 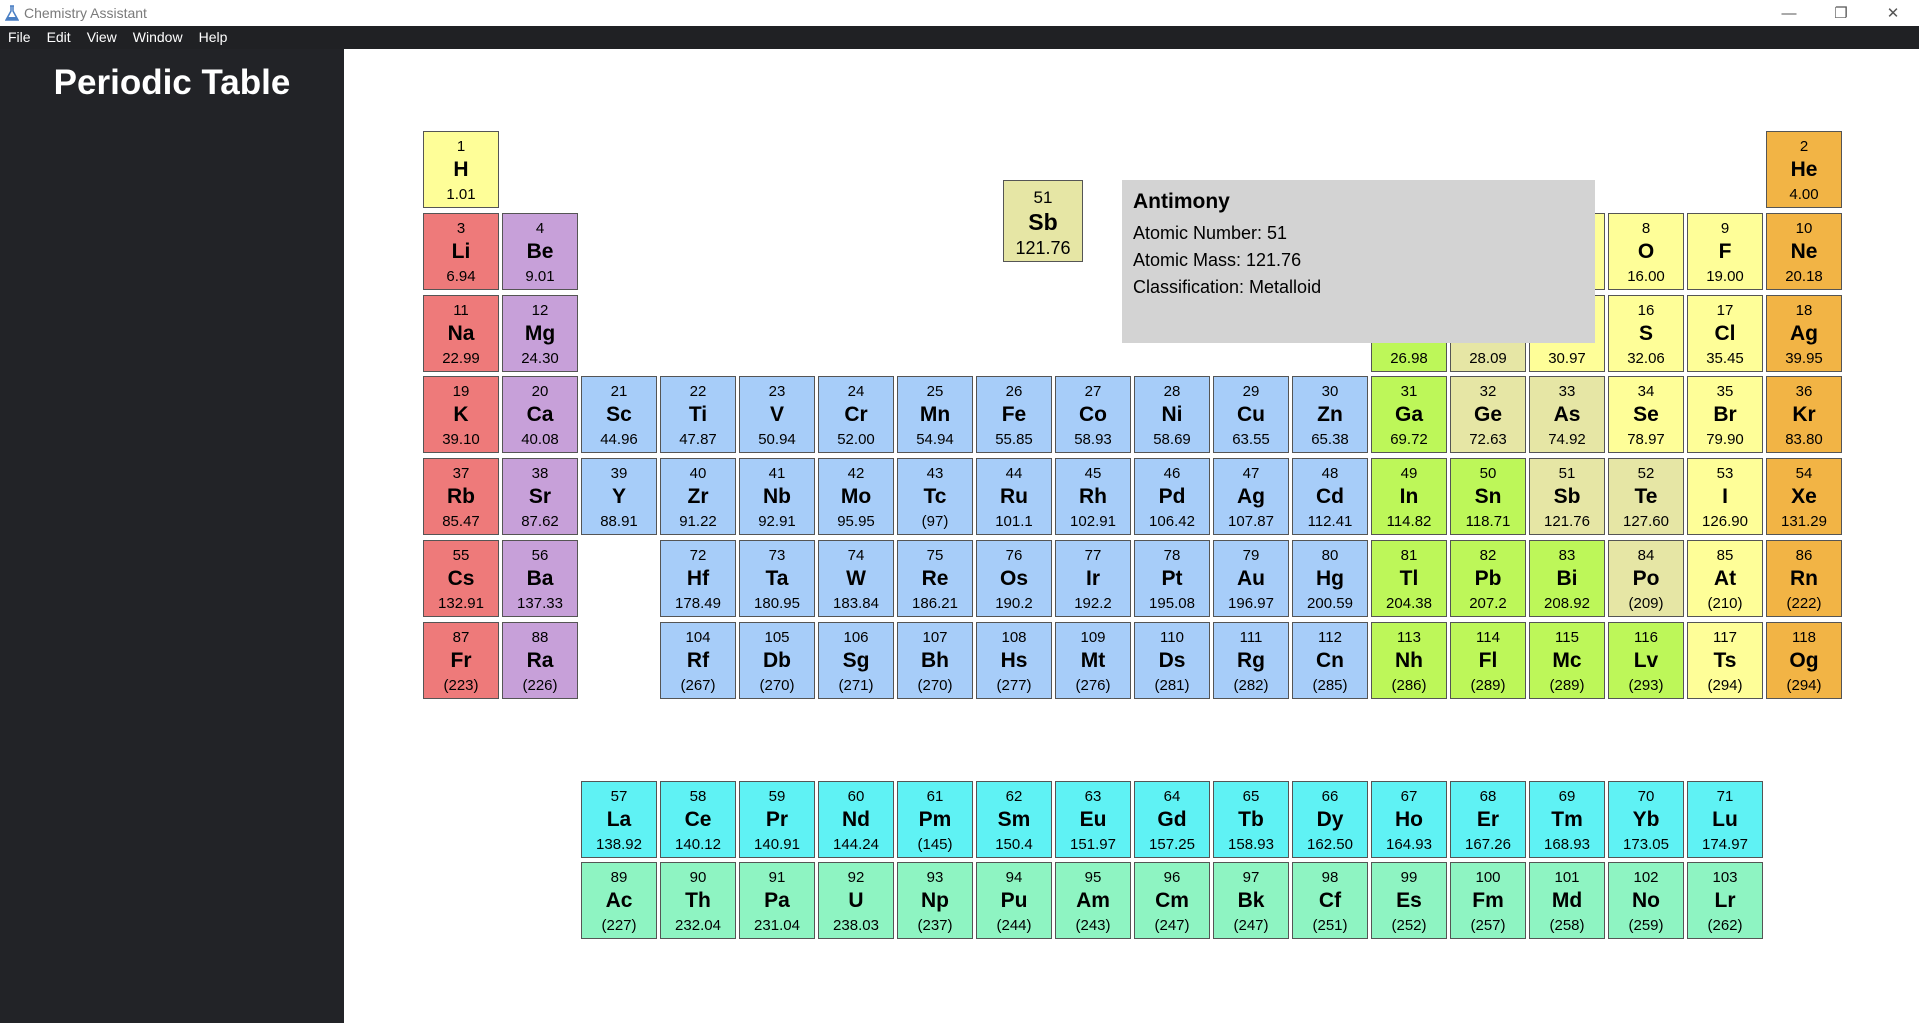 What do you see at coordinates (1409, 415) in the screenshot?
I see `element-cell-ga: 31 Ga 69.72` at bounding box center [1409, 415].